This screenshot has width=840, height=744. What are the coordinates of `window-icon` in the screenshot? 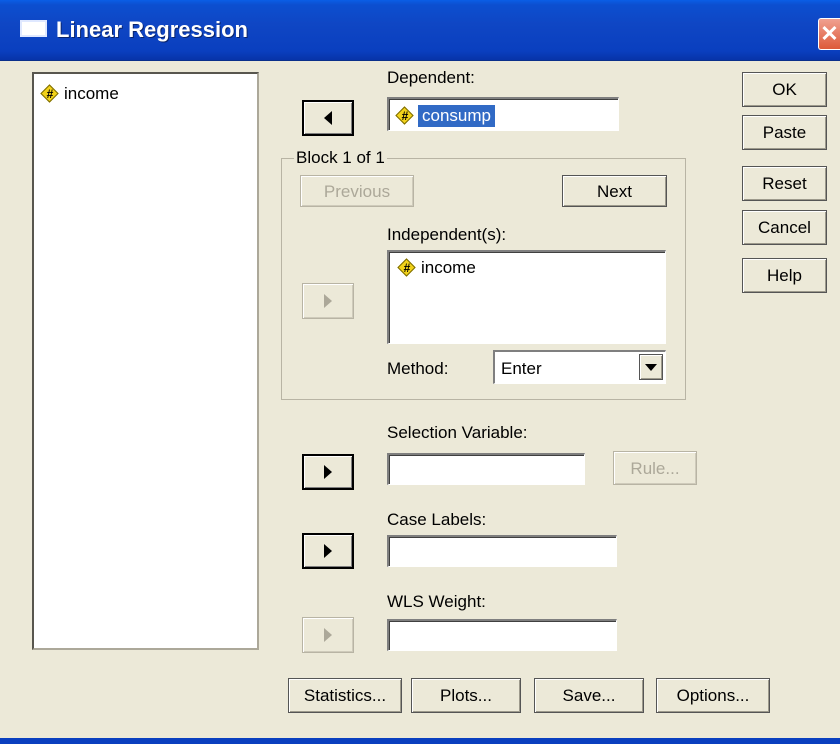 It's located at (33, 28).